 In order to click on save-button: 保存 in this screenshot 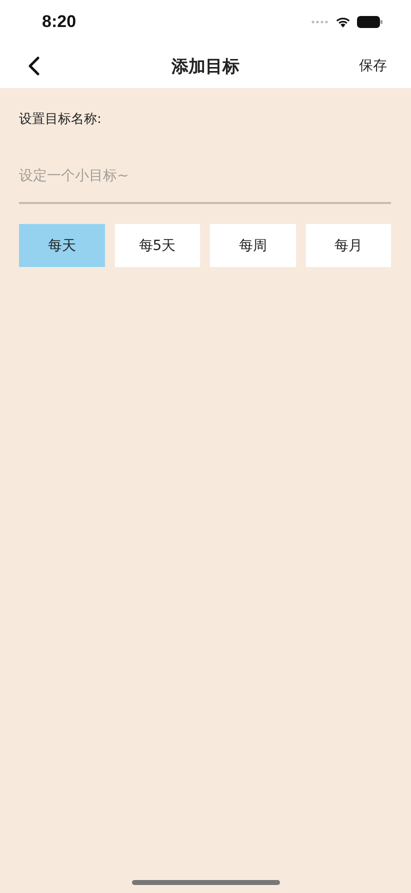, I will do `click(373, 66)`.